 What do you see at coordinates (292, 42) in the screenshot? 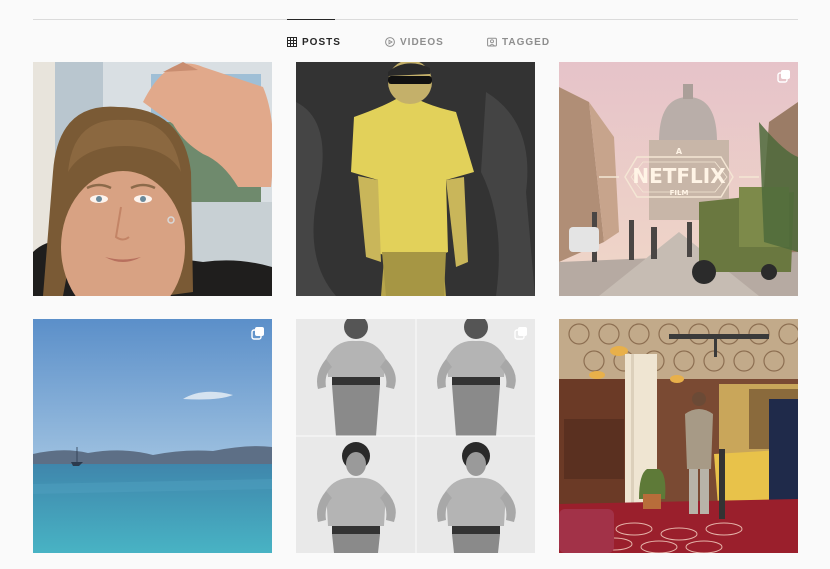
I see `grid-icon` at bounding box center [292, 42].